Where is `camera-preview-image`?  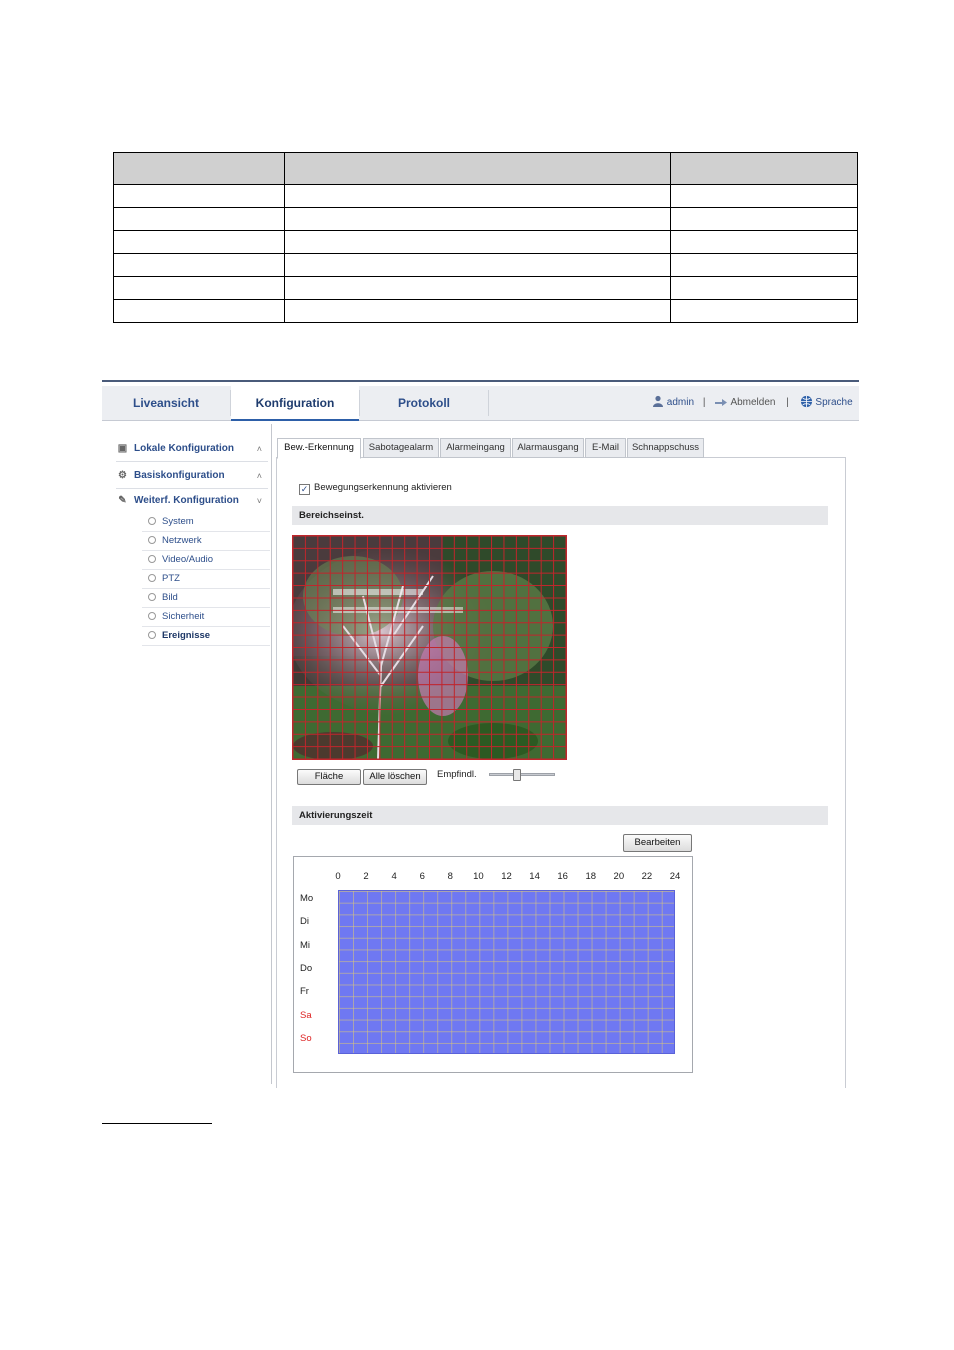 camera-preview-image is located at coordinates (429, 647).